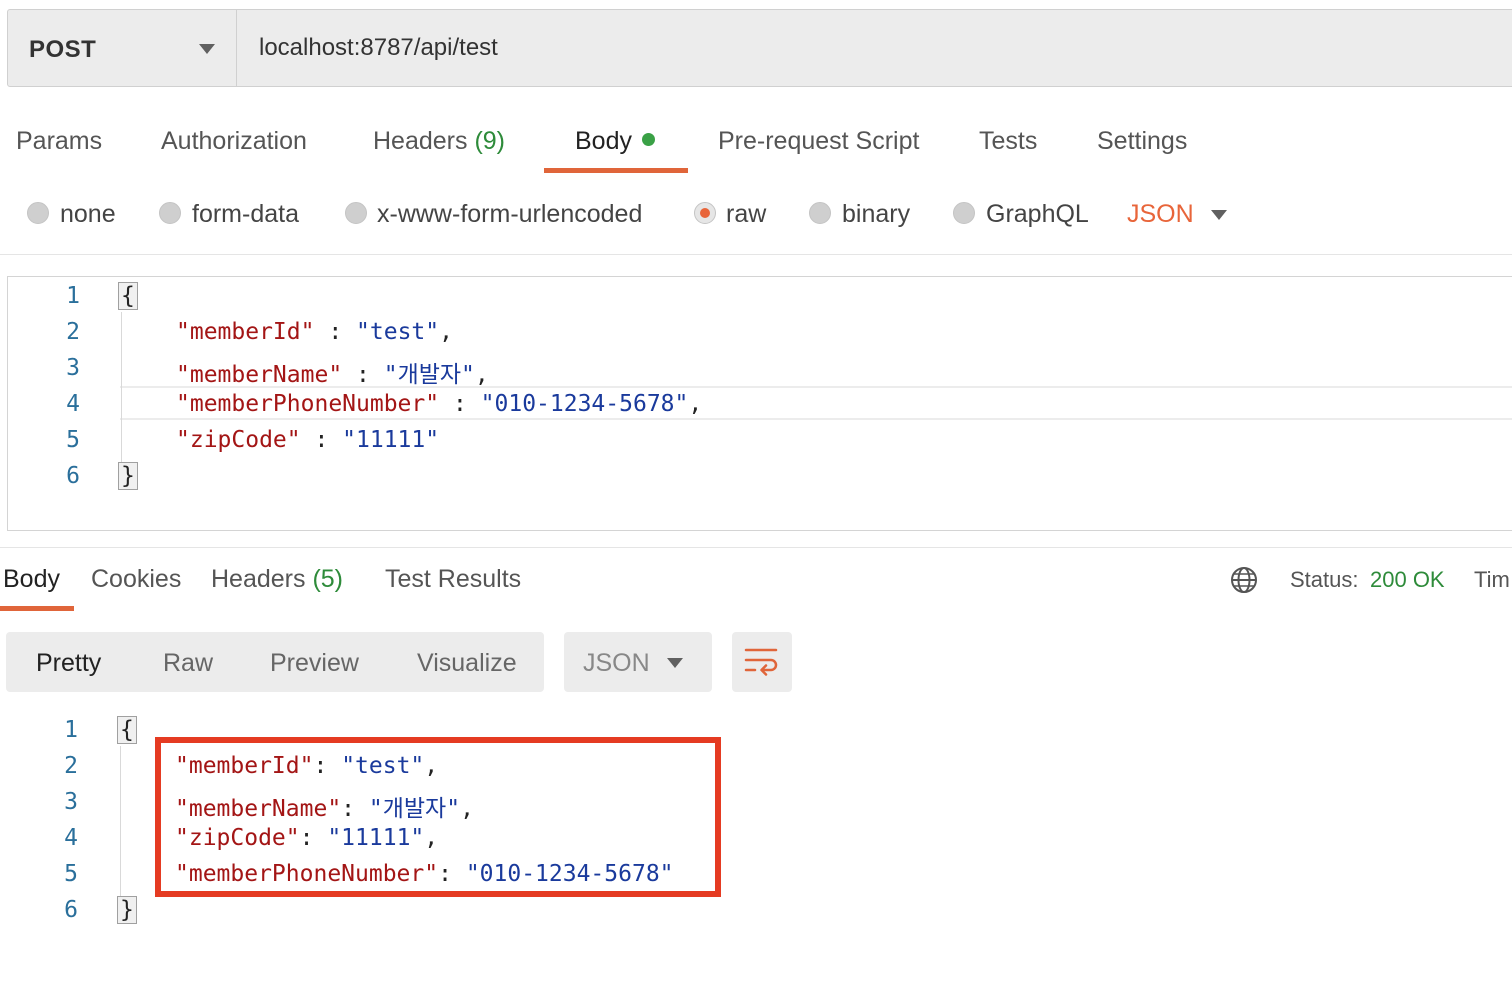 The height and width of the screenshot is (1004, 1512). Describe the element at coordinates (122, 48) in the screenshot. I see `method-select: POST` at that location.